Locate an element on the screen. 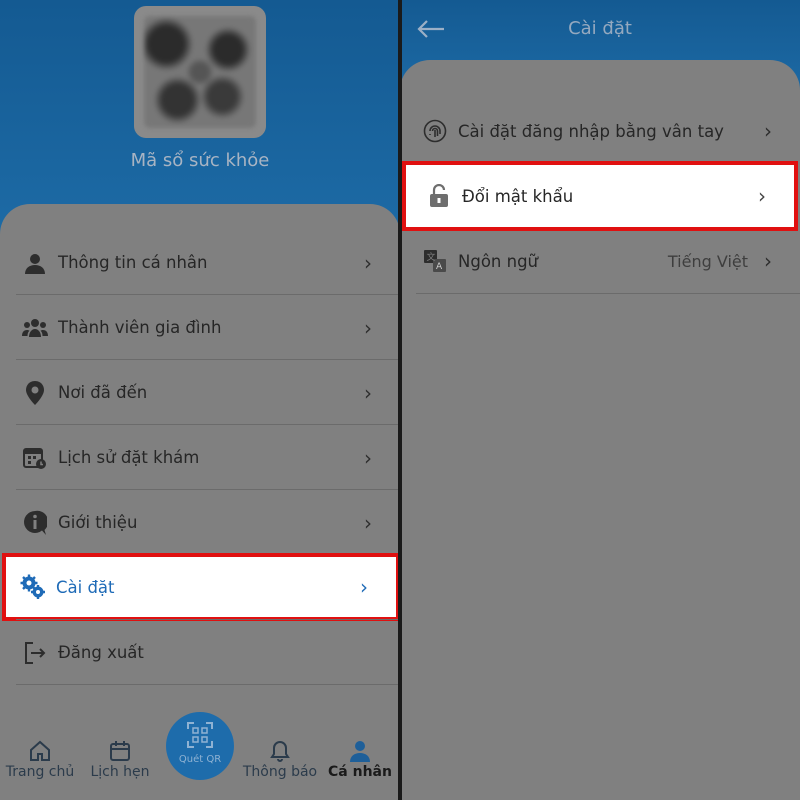 This screenshot has height=800, width=800. menu-item-label: Lịch sử đặt khám is located at coordinates (129, 457).